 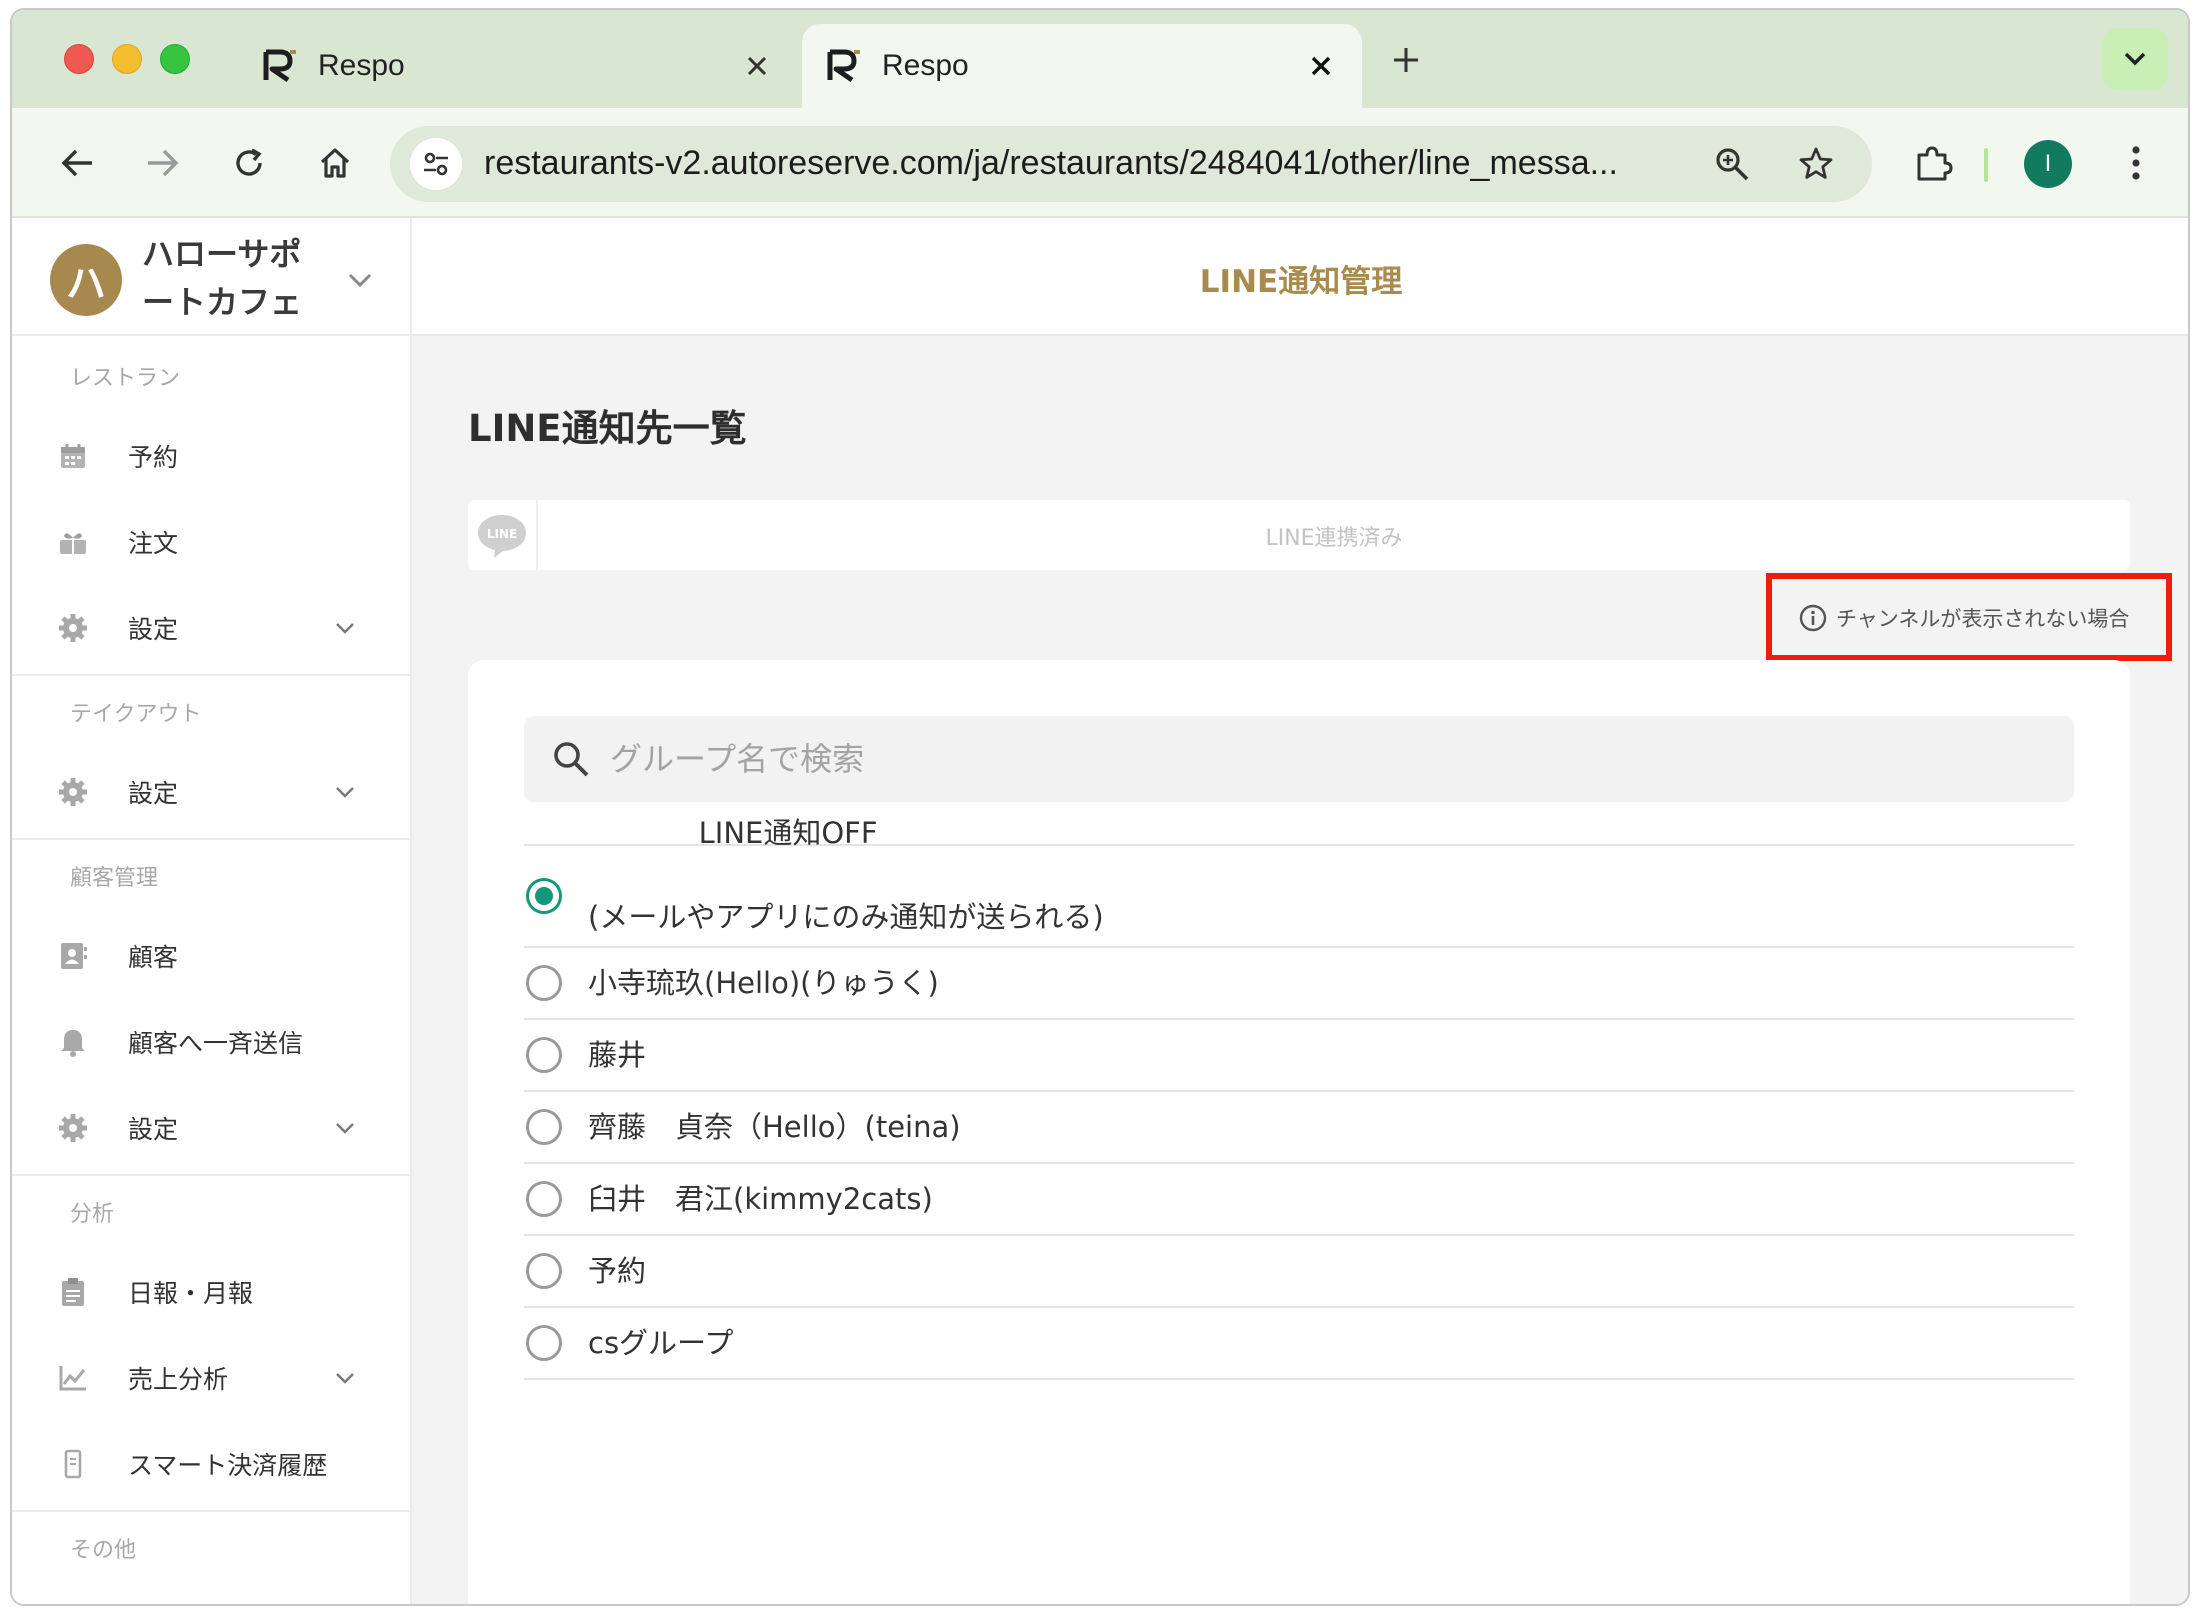 What do you see at coordinates (73, 1378) in the screenshot?
I see `line-chart-icon` at bounding box center [73, 1378].